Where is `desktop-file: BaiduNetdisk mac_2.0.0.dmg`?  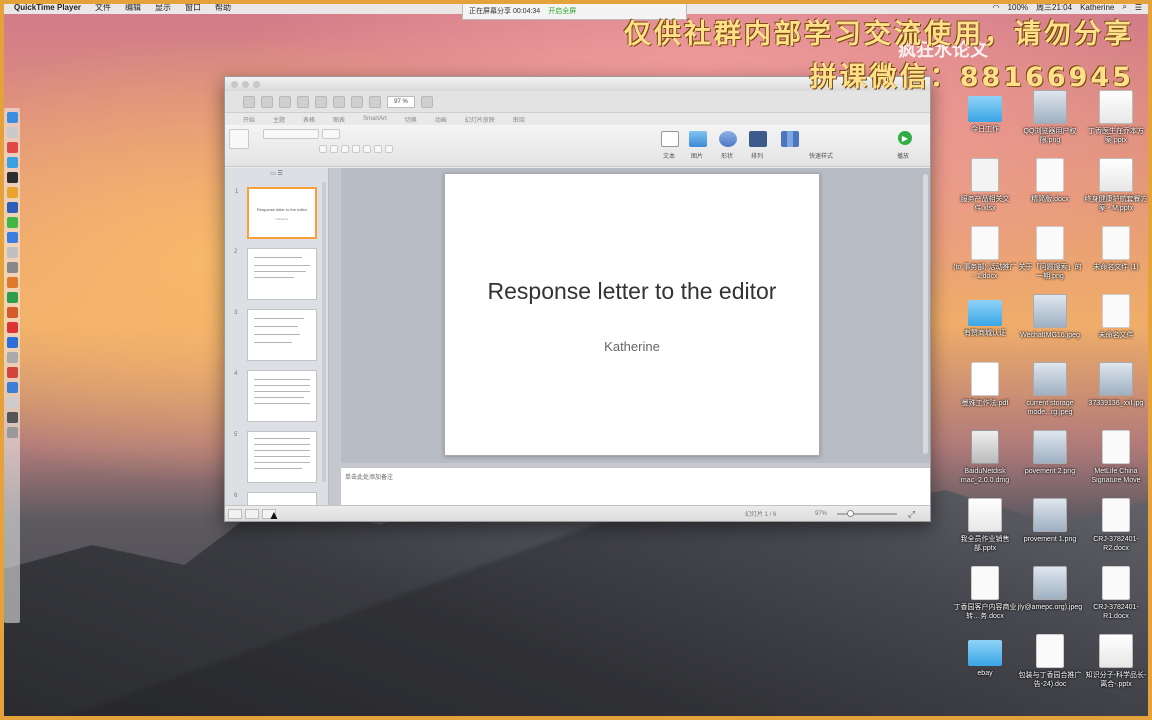 desktop-file: BaiduNetdisk mac_2.0.0.dmg is located at coordinates (985, 457).